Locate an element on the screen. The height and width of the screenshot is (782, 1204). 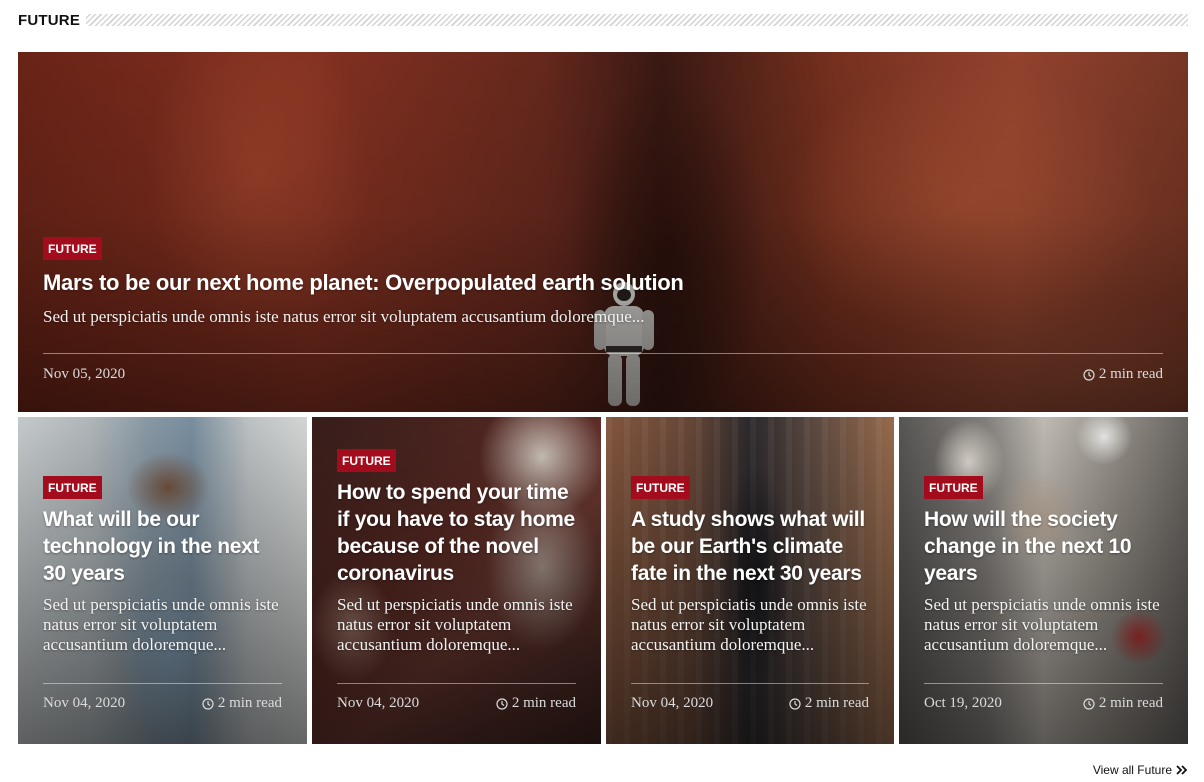
article-meta: Nov 05, 2020 2 min read is located at coordinates (603, 374).